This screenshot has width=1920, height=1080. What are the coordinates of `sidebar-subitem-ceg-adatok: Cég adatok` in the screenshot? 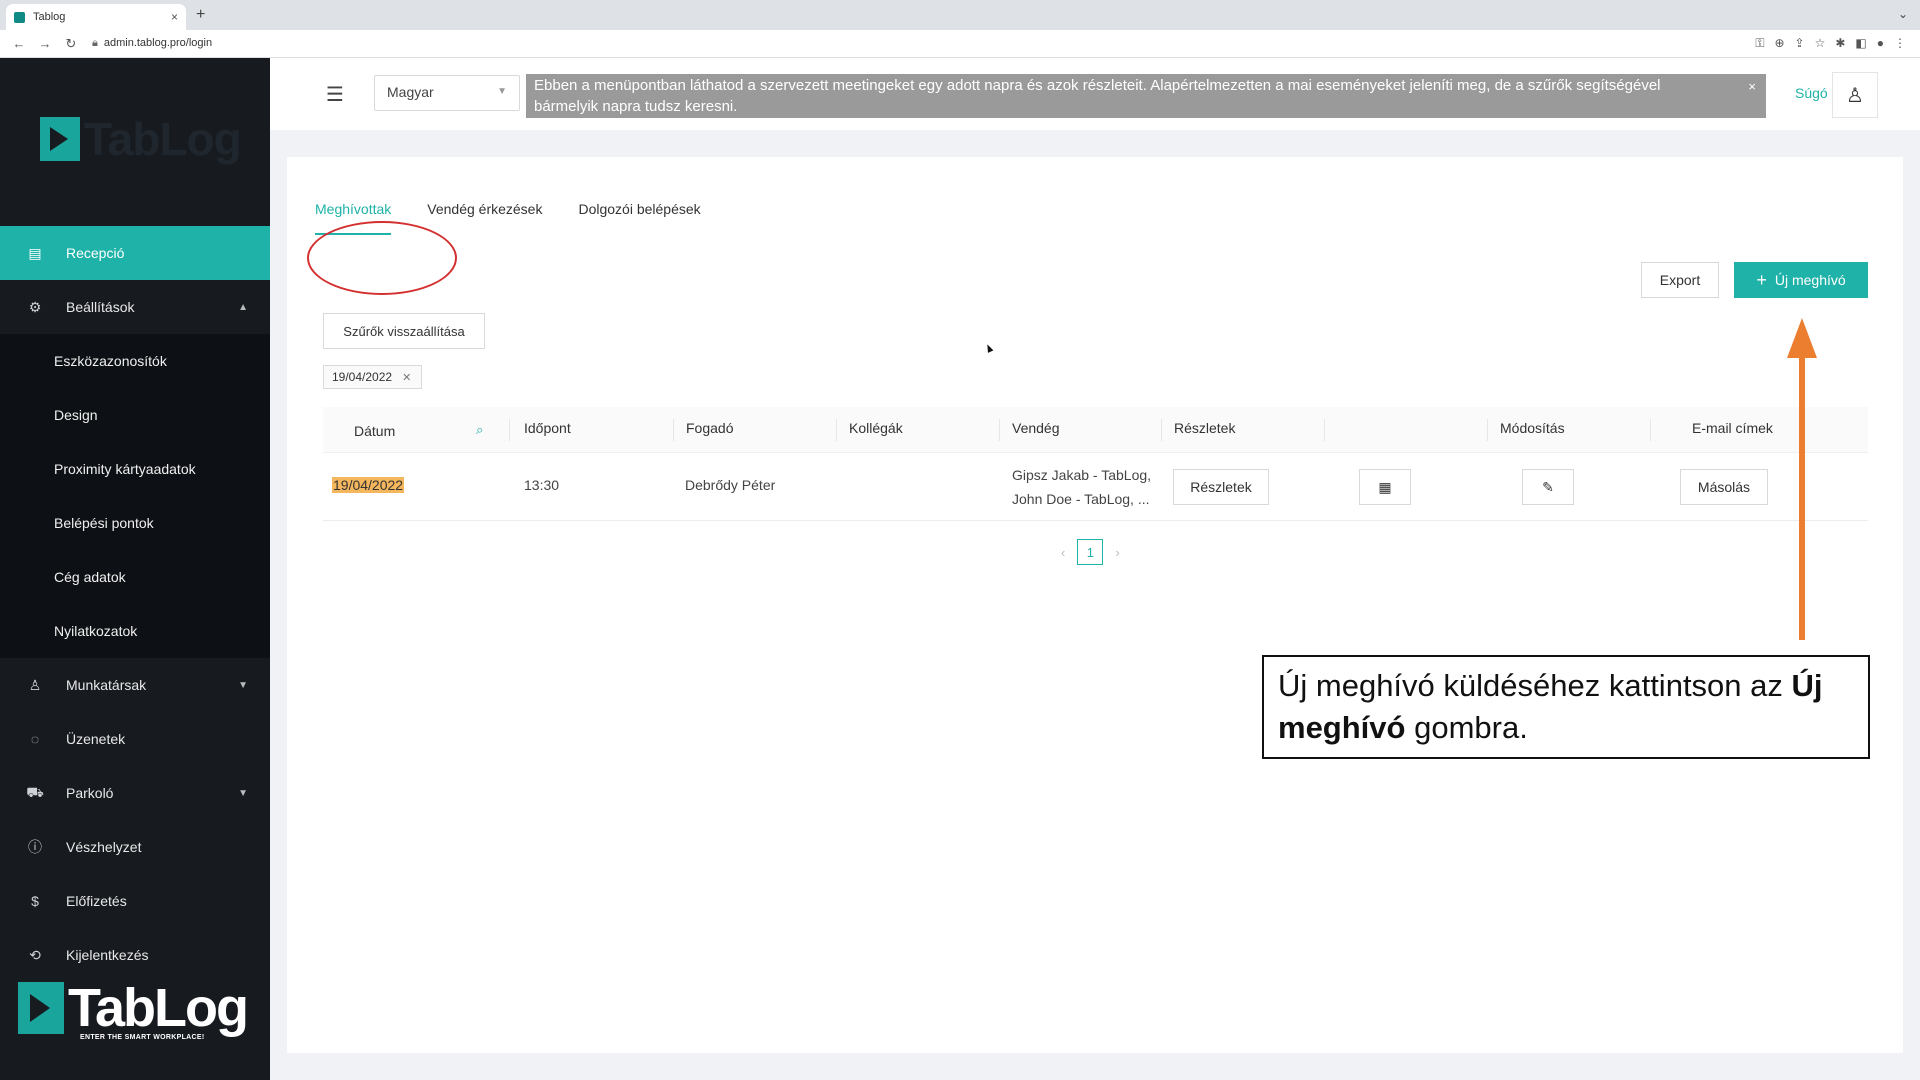 It's located at (135, 577).